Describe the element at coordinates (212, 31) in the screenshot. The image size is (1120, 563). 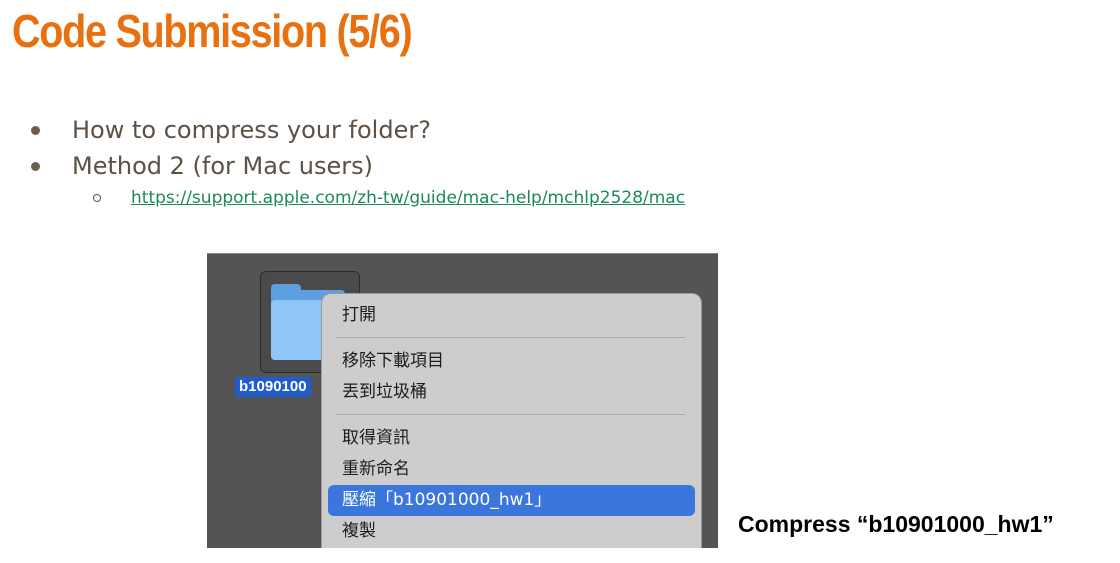
I see `slide-title: Code Submission (5/6)` at that location.